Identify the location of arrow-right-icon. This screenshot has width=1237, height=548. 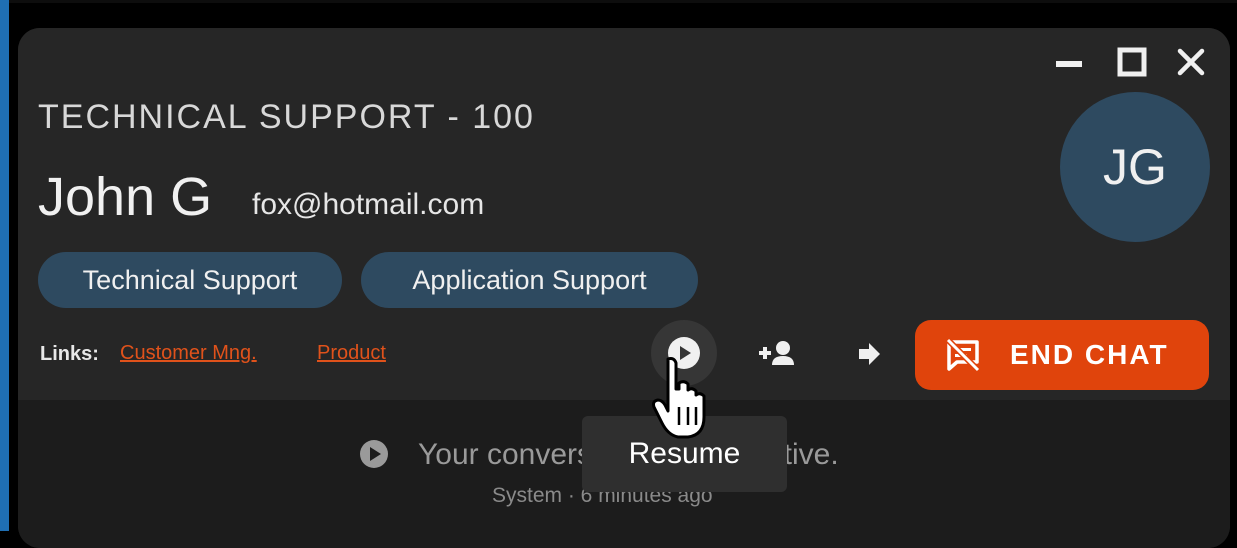
(869, 354).